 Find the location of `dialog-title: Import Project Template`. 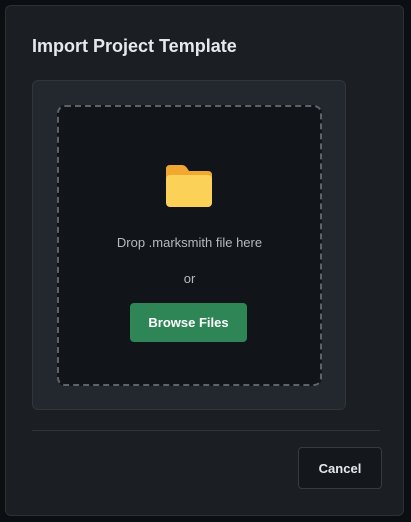

dialog-title: Import Project Template is located at coordinates (134, 46).